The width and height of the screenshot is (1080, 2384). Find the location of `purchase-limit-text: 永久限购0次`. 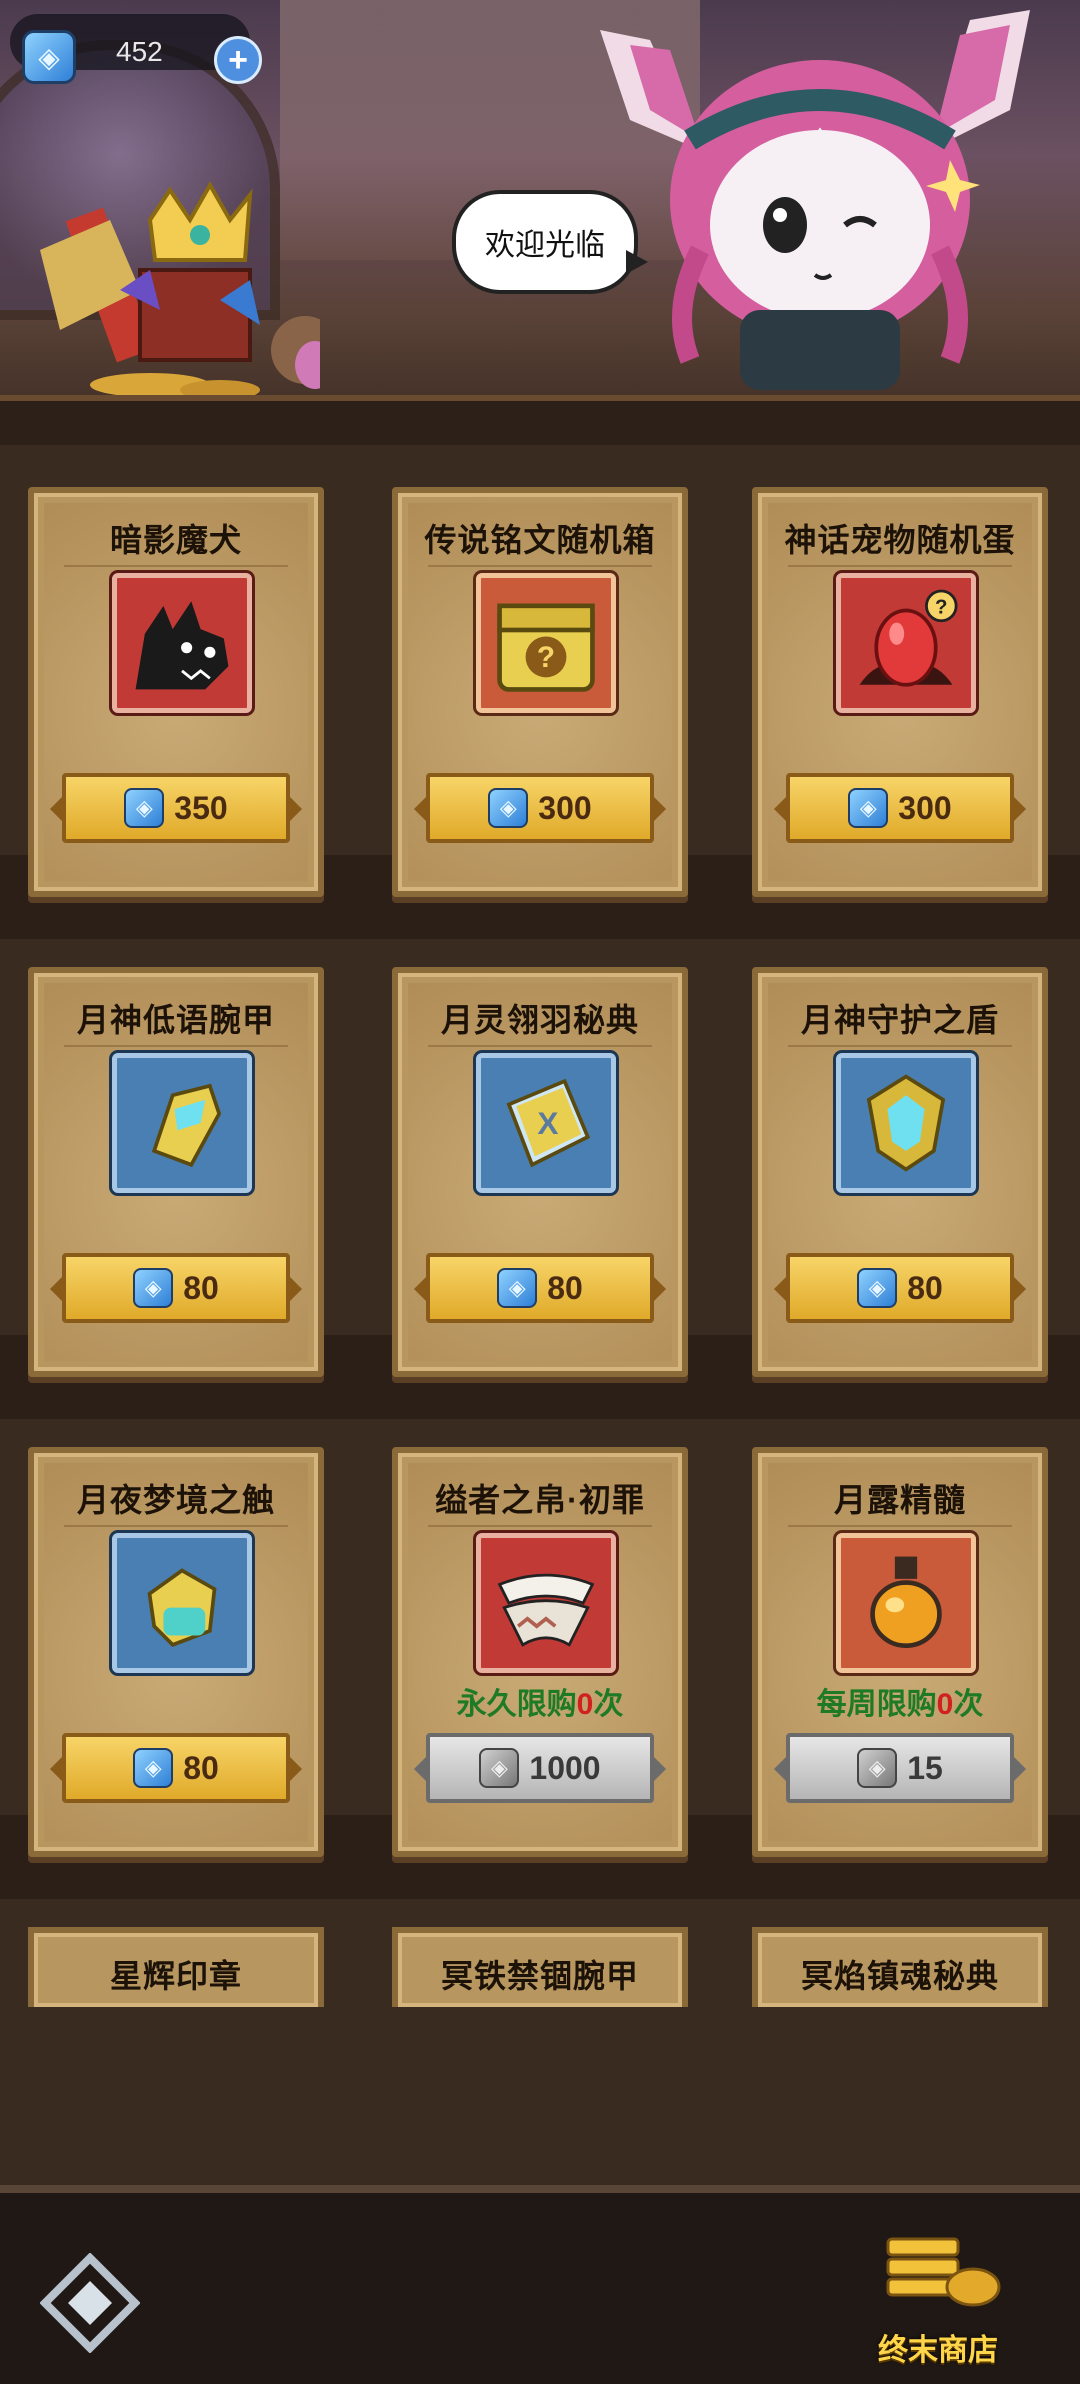

purchase-limit-text: 永久限购0次 is located at coordinates (540, 1701).